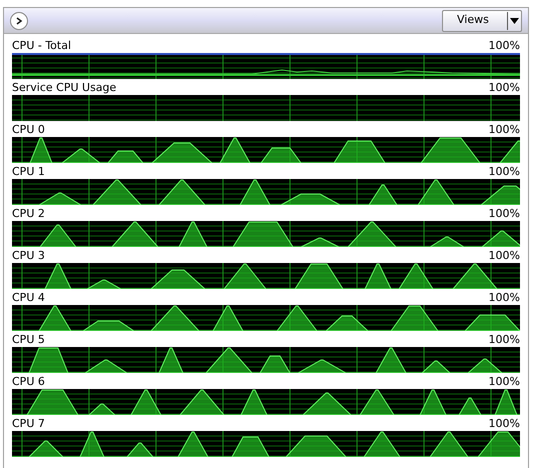 This screenshot has height=468, width=540. Describe the element at coordinates (42, 45) in the screenshot. I see `graph-label: CPU - Total` at that location.